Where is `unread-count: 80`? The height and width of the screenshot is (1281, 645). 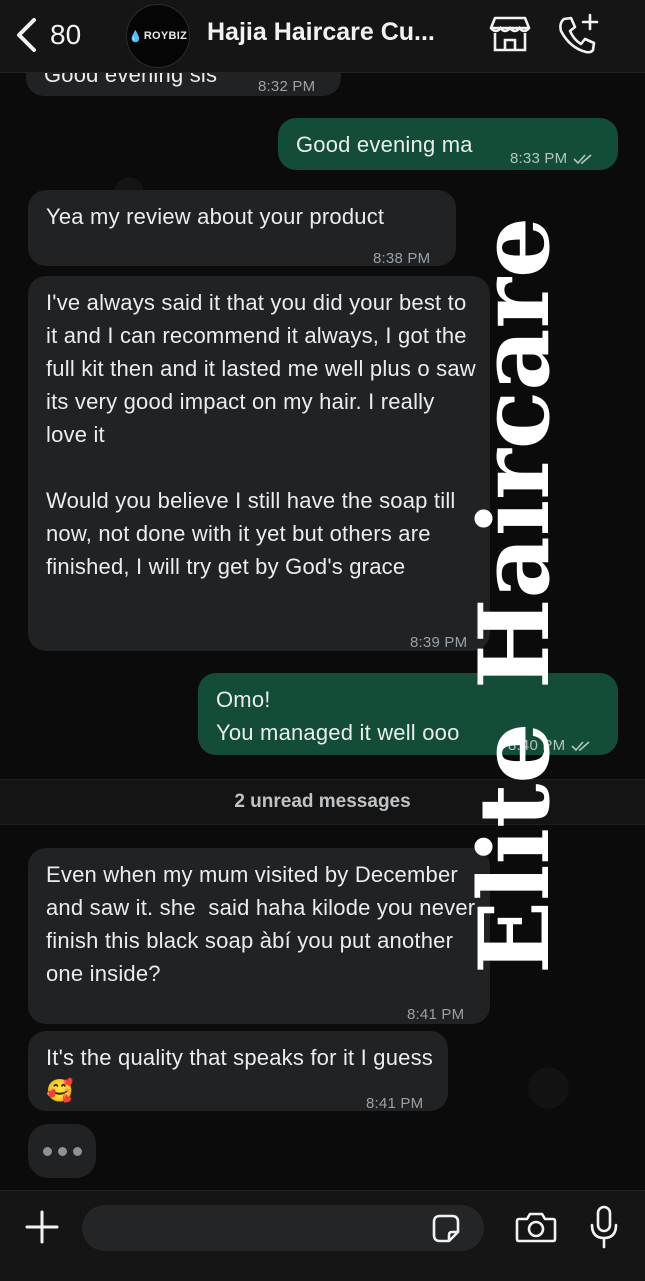 unread-count: 80 is located at coordinates (66, 34).